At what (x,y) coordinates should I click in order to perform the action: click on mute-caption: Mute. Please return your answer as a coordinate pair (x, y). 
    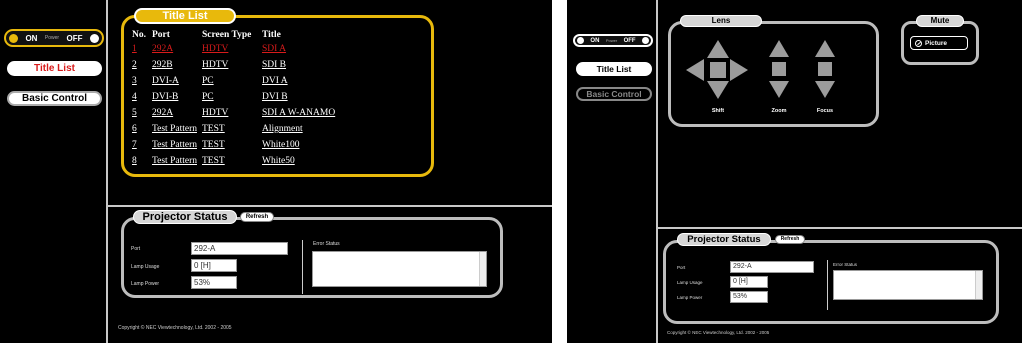
    Looking at the image, I should click on (940, 21).